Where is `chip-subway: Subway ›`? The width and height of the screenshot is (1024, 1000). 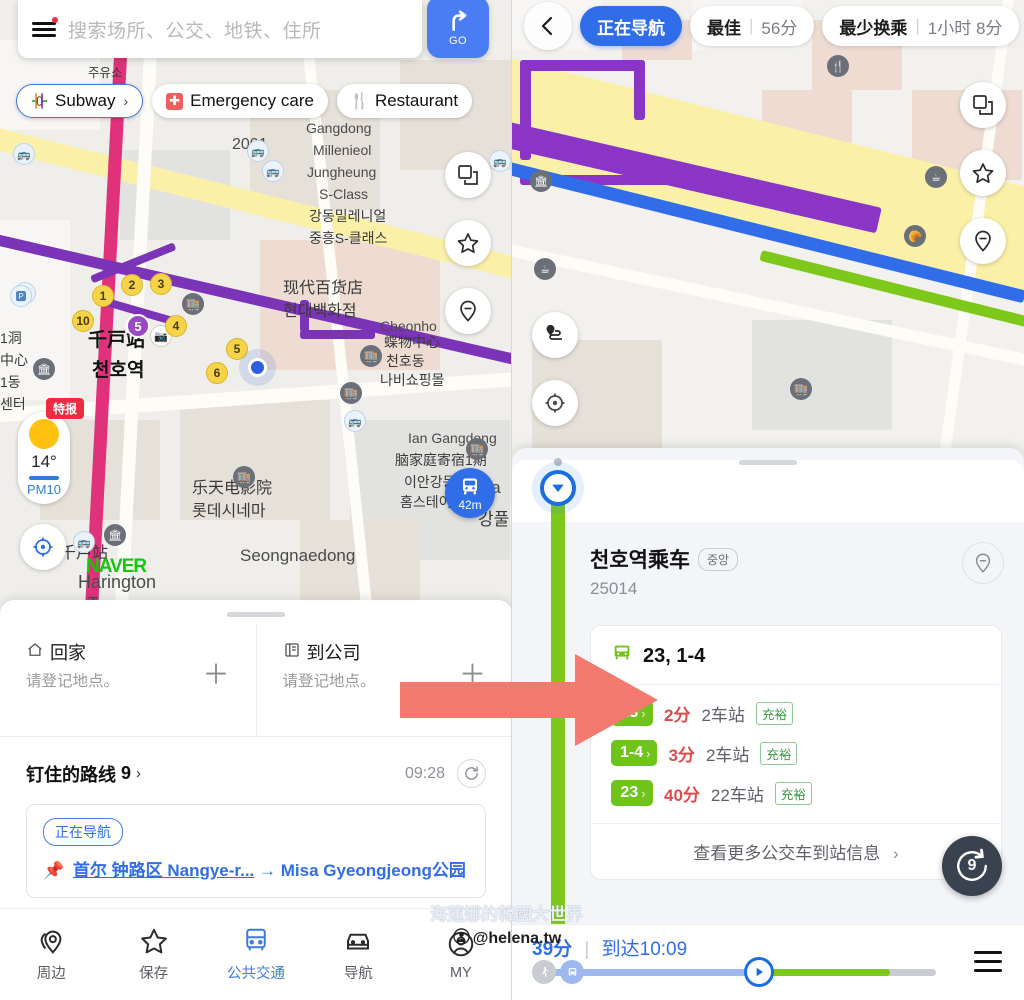 chip-subway: Subway › is located at coordinates (80, 101).